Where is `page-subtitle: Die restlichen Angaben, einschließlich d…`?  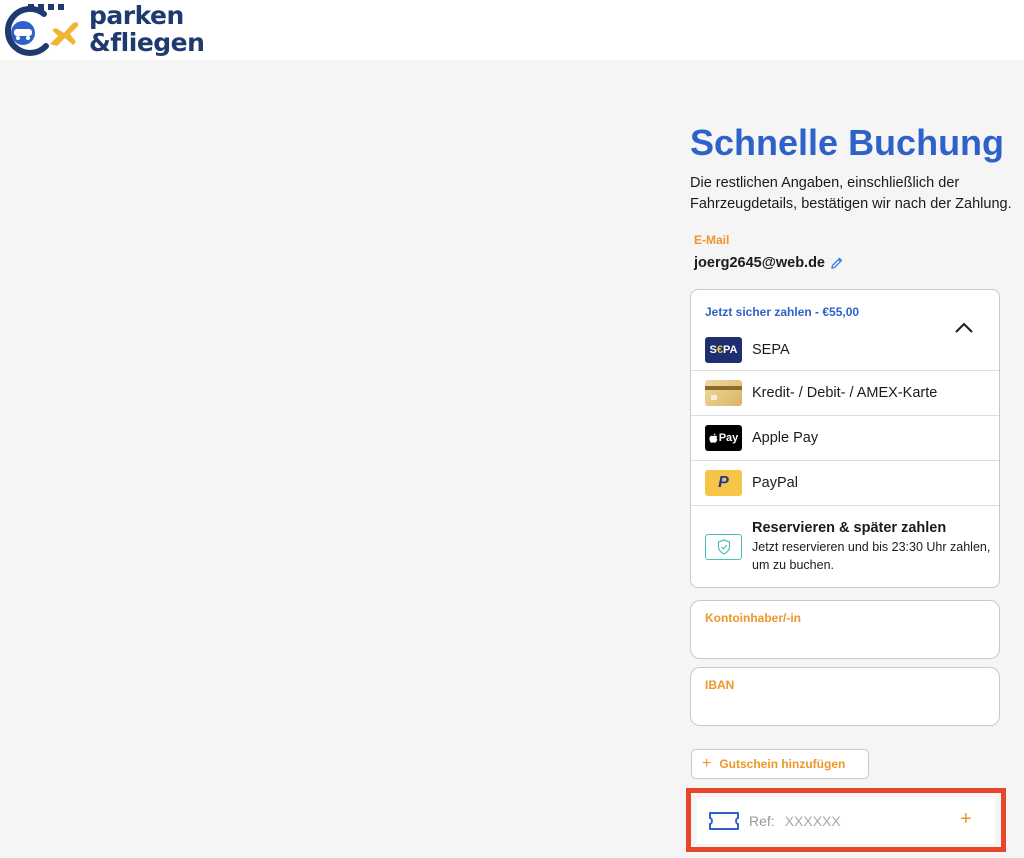
page-subtitle: Die restlichen Angaben, einschließlich d… is located at coordinates (851, 193).